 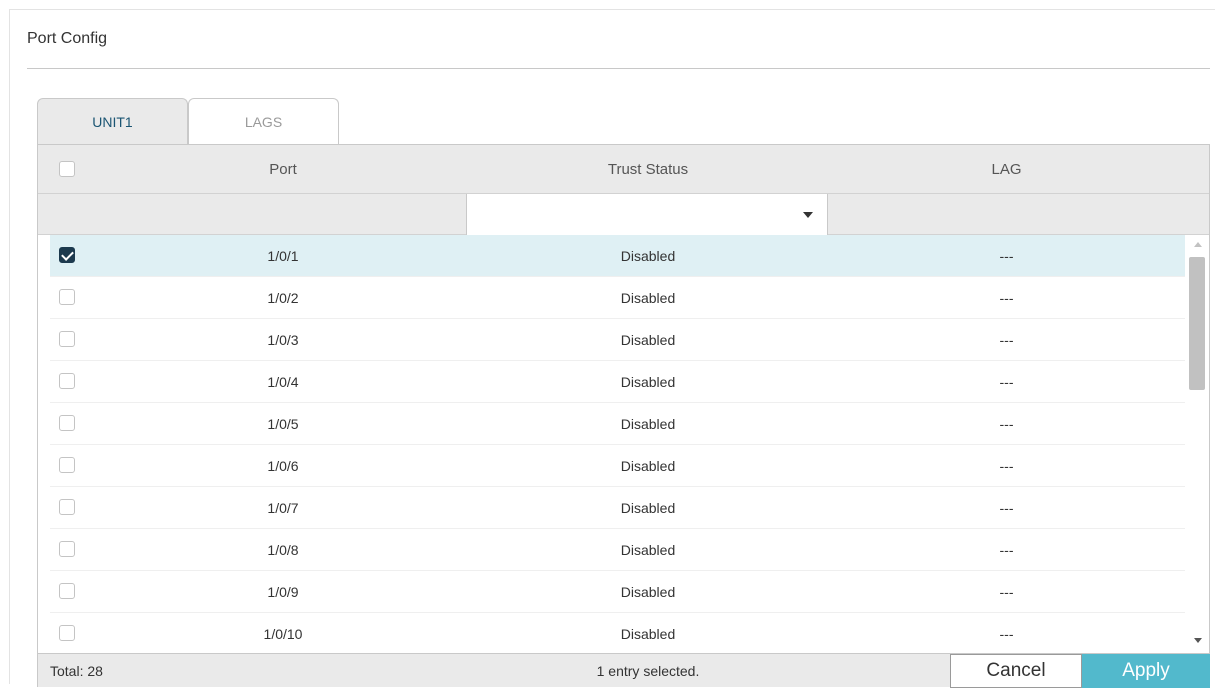 What do you see at coordinates (1197, 323) in the screenshot?
I see `scrollbar-thumb` at bounding box center [1197, 323].